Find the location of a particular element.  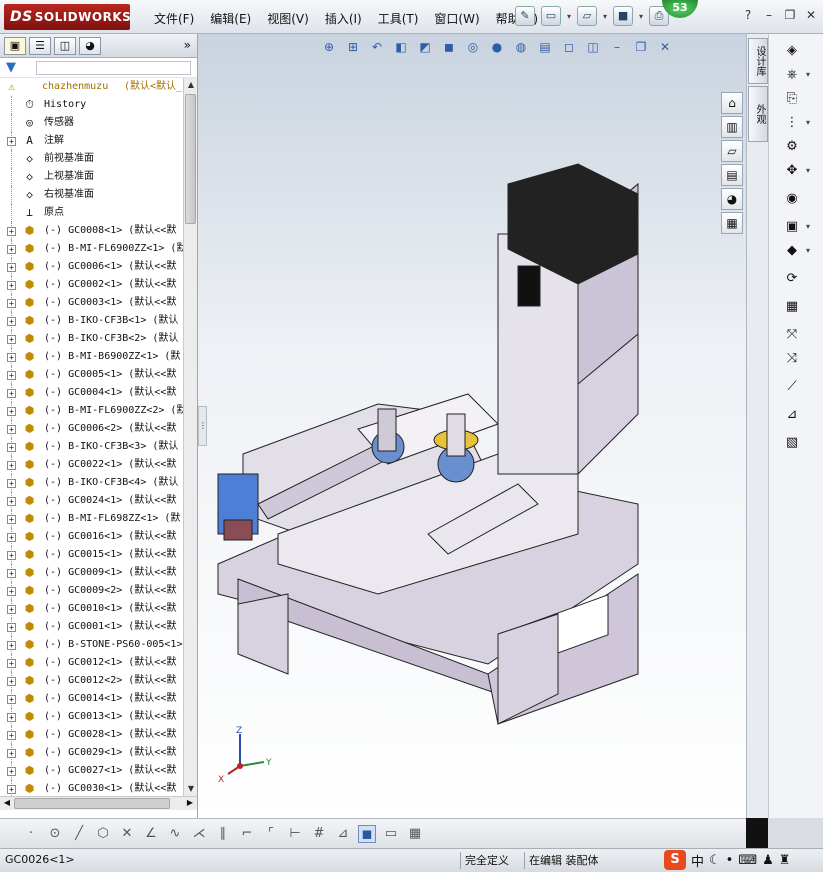

relation-icon: ⊿ is located at coordinates (343, 834).